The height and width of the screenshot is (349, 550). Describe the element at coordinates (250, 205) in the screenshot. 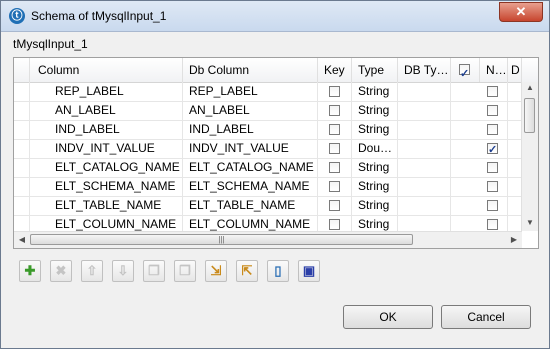

I see `cell-db-column: ELT_TABLE_NAME` at that location.